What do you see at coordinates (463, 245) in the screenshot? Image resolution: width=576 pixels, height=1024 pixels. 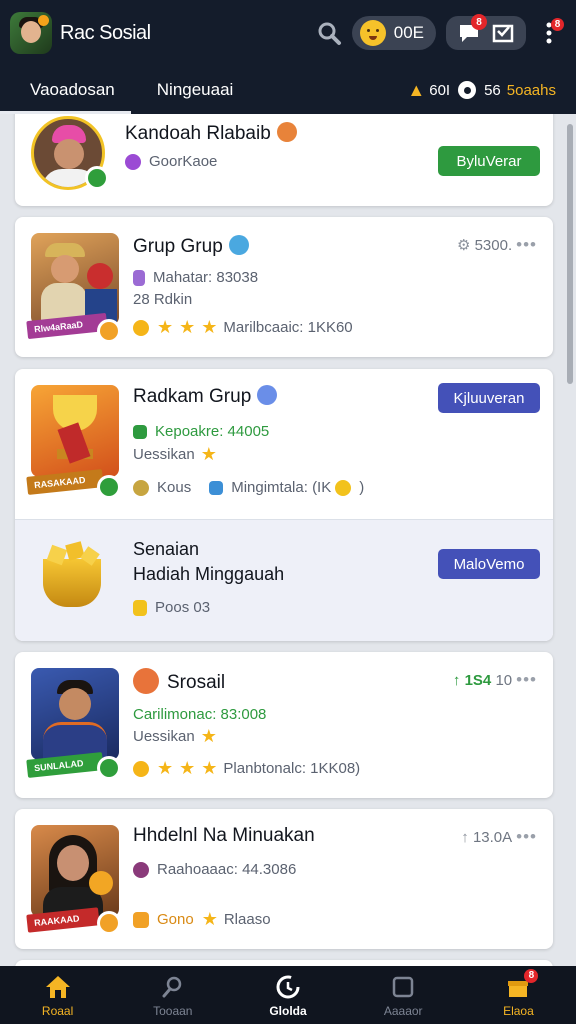 I see `gear-icon: ⚙` at bounding box center [463, 245].